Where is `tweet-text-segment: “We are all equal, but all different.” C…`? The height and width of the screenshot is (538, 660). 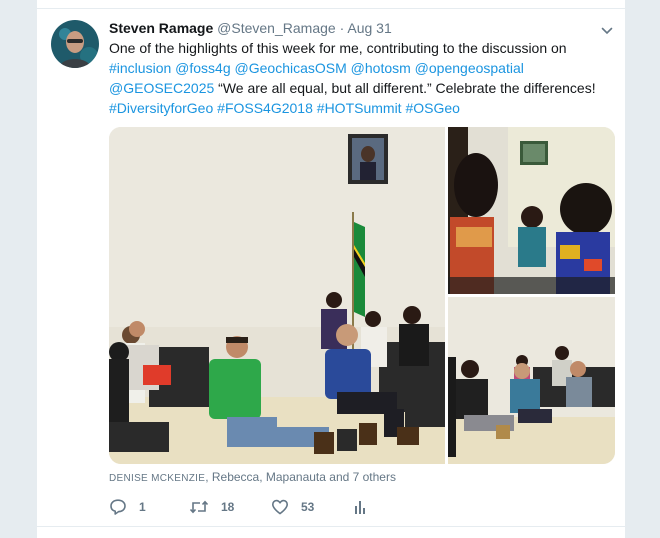 tweet-text-segment: “We are all equal, but all different.” C… is located at coordinates (405, 88).